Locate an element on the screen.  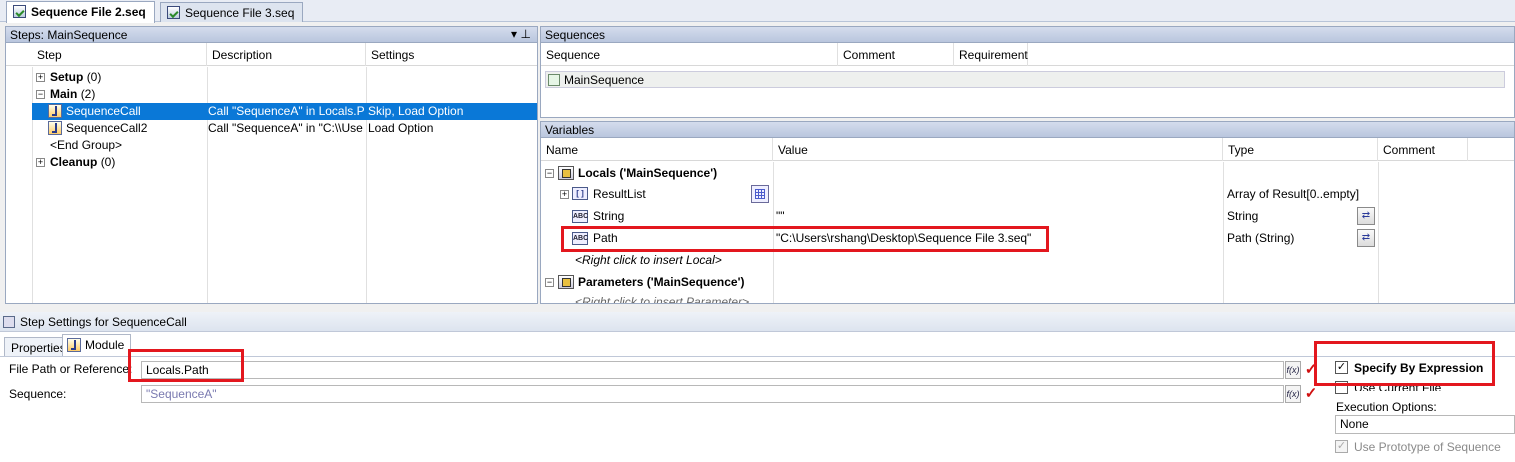
sequence-name: MainSequence is located at coordinates (604, 80).